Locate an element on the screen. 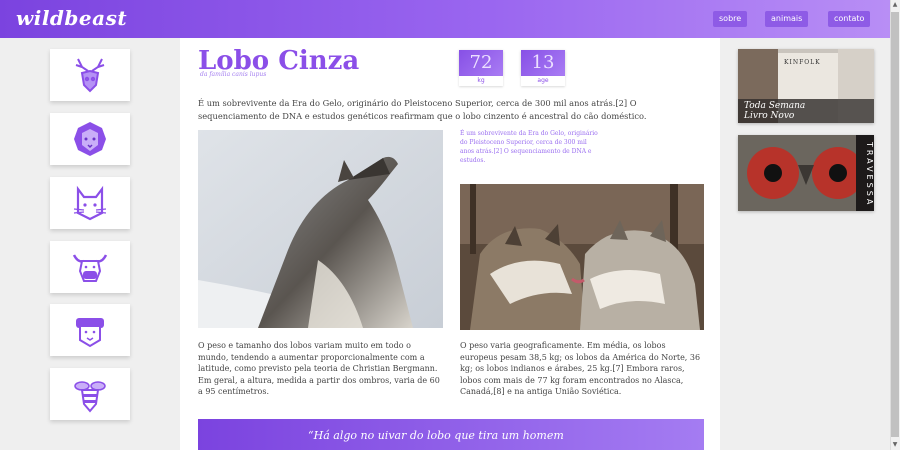  sidebar-item-deer is located at coordinates (90, 75).